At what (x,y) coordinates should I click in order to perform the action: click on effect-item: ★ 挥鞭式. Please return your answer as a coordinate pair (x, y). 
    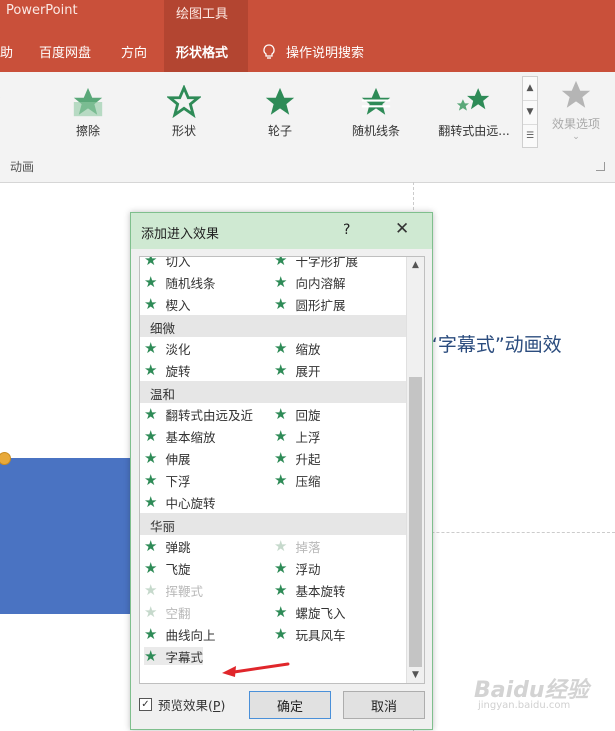
    Looking at the image, I should click on (173, 590).